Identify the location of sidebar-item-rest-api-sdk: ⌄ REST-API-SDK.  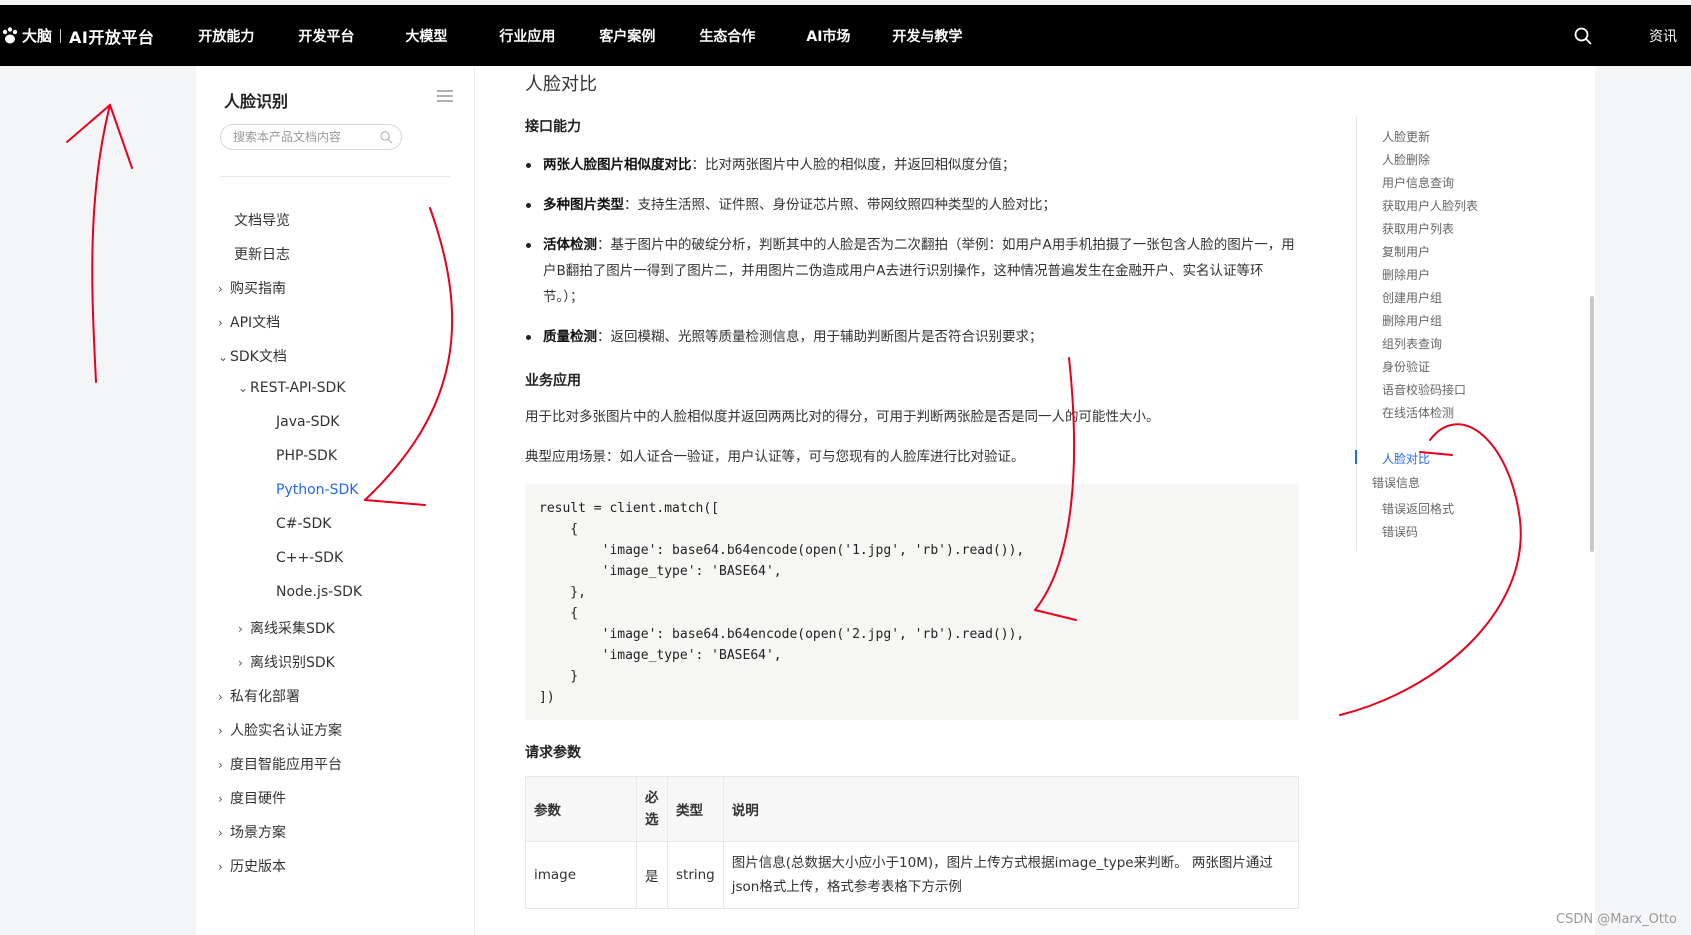
(292, 388).